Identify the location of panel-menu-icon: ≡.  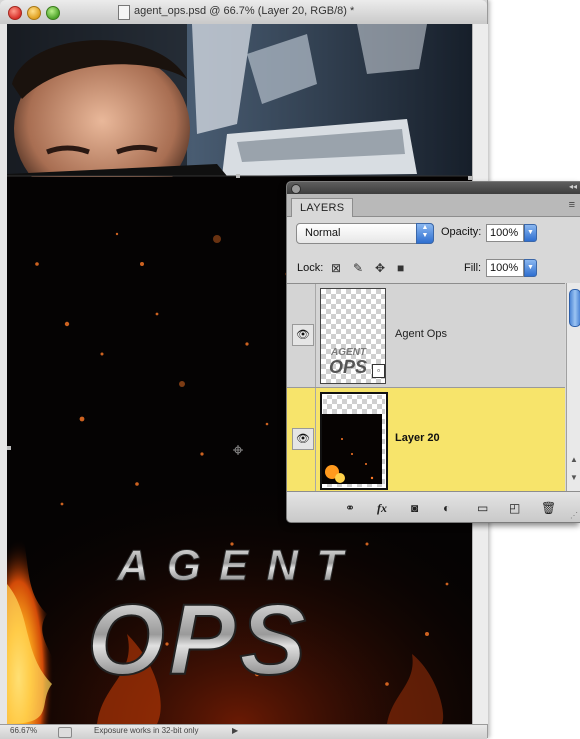
(572, 205).